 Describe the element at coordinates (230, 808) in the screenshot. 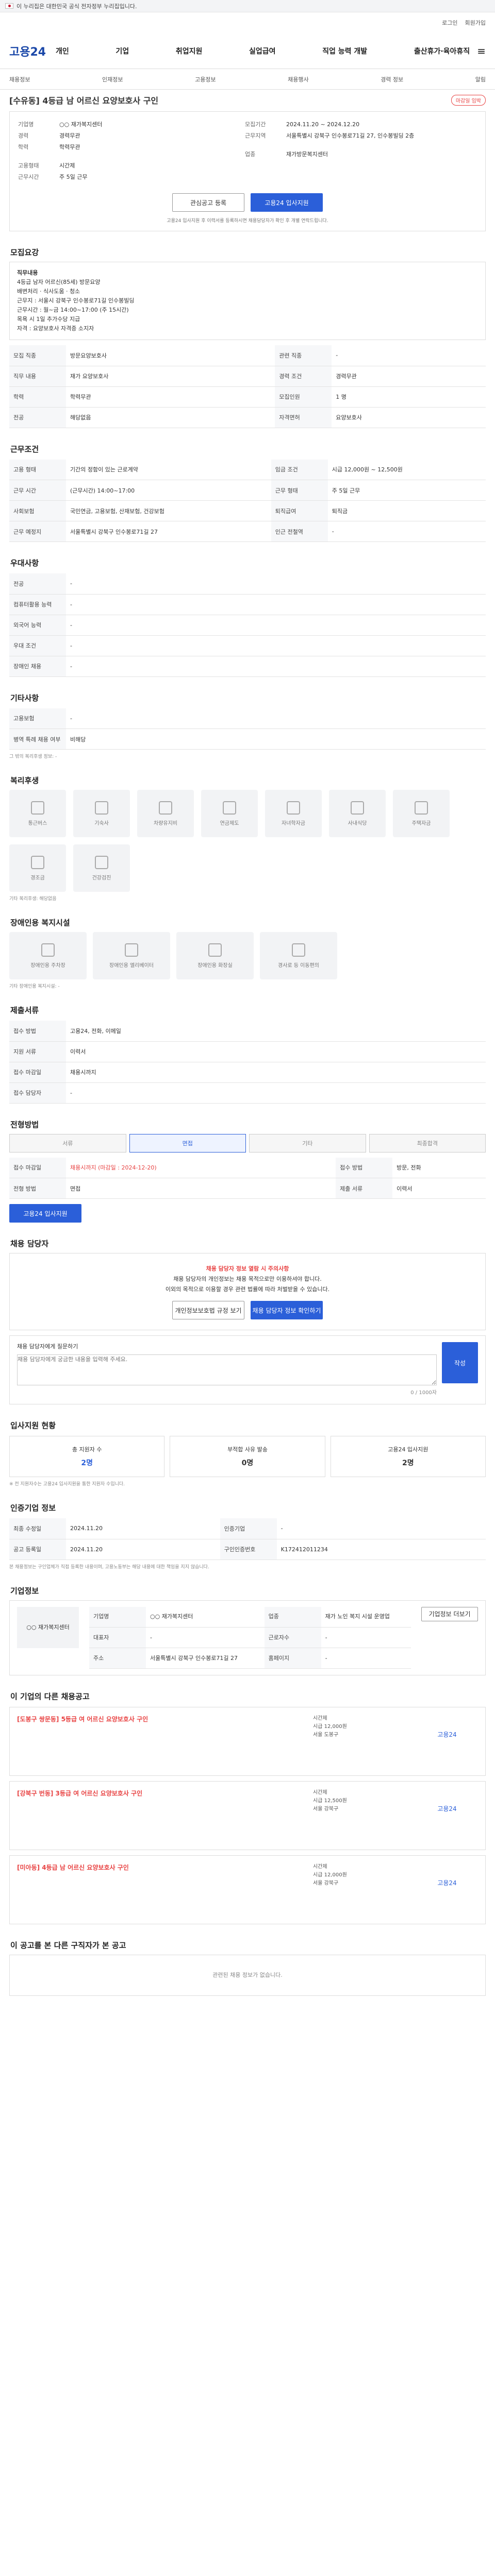

I see `money-icon` at that location.